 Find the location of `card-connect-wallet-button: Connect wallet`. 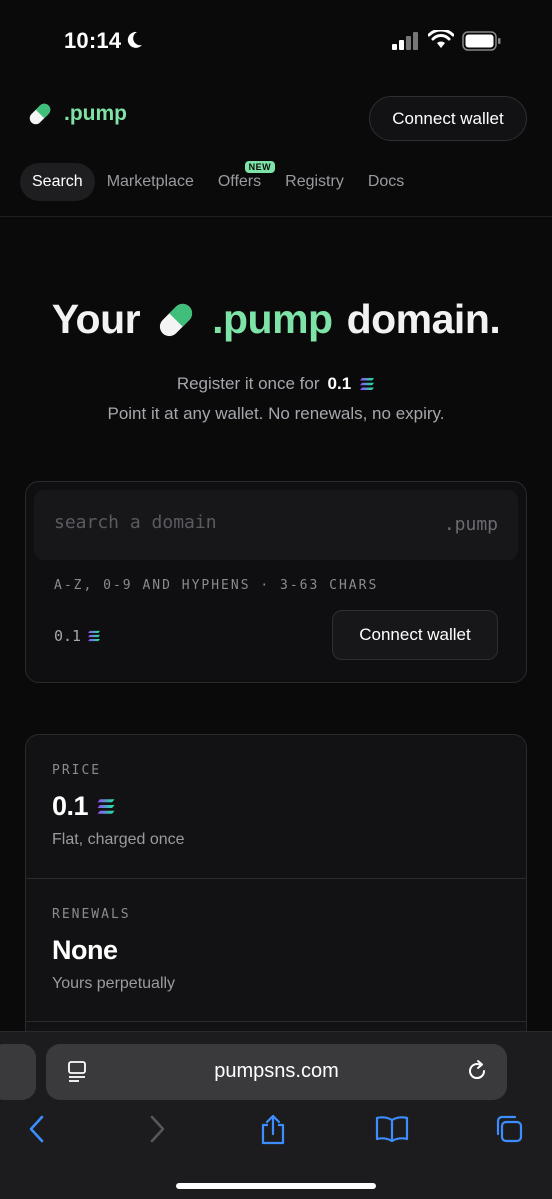

card-connect-wallet-button: Connect wallet is located at coordinates (415, 635).